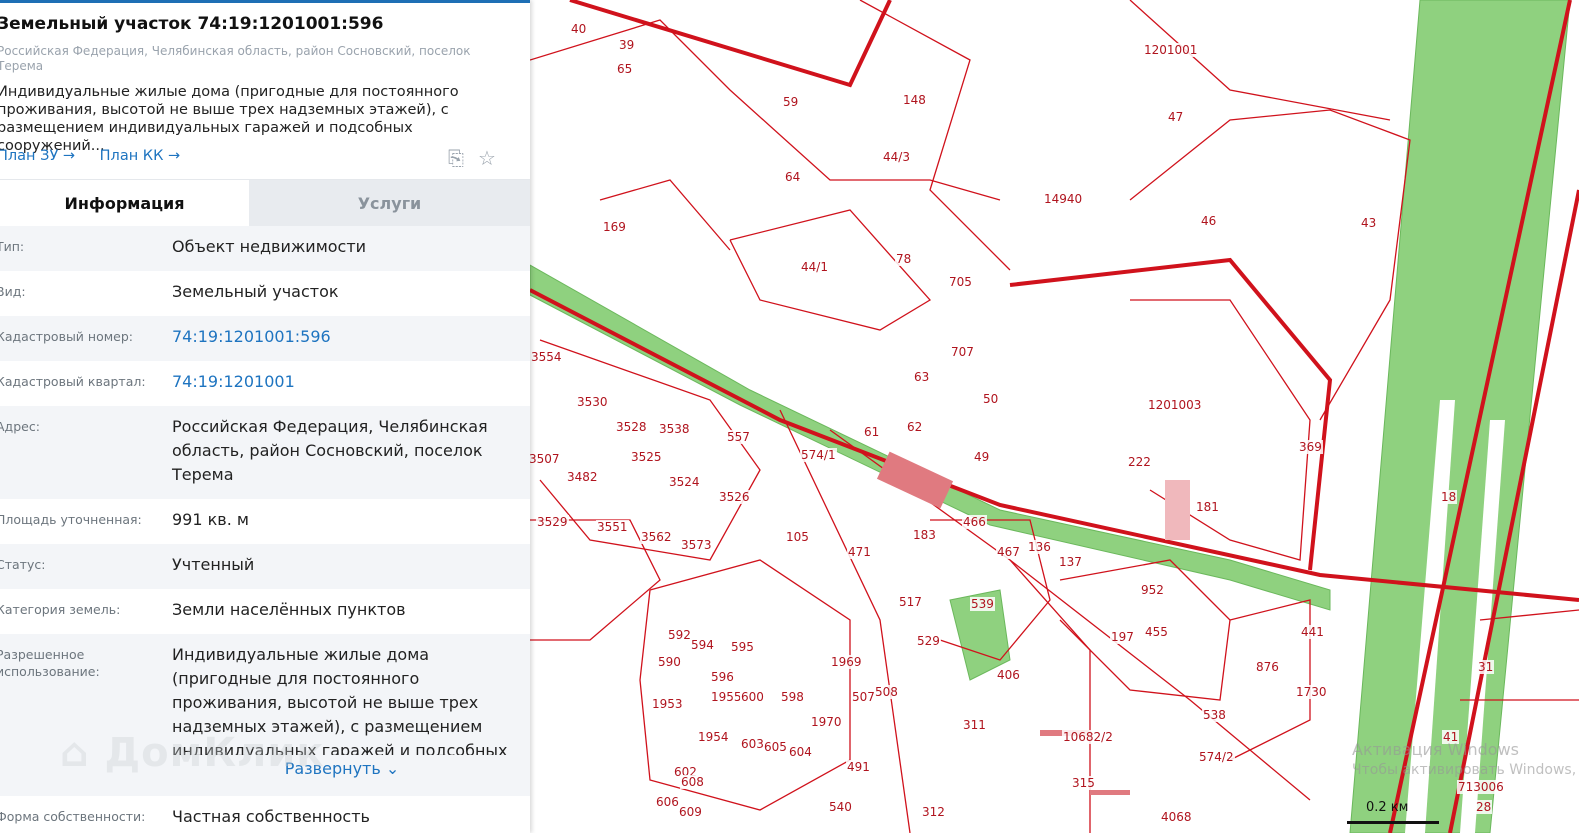 The height and width of the screenshot is (833, 1579). Describe the element at coordinates (692, 782) in the screenshot. I see `parcel-label: 608` at that location.